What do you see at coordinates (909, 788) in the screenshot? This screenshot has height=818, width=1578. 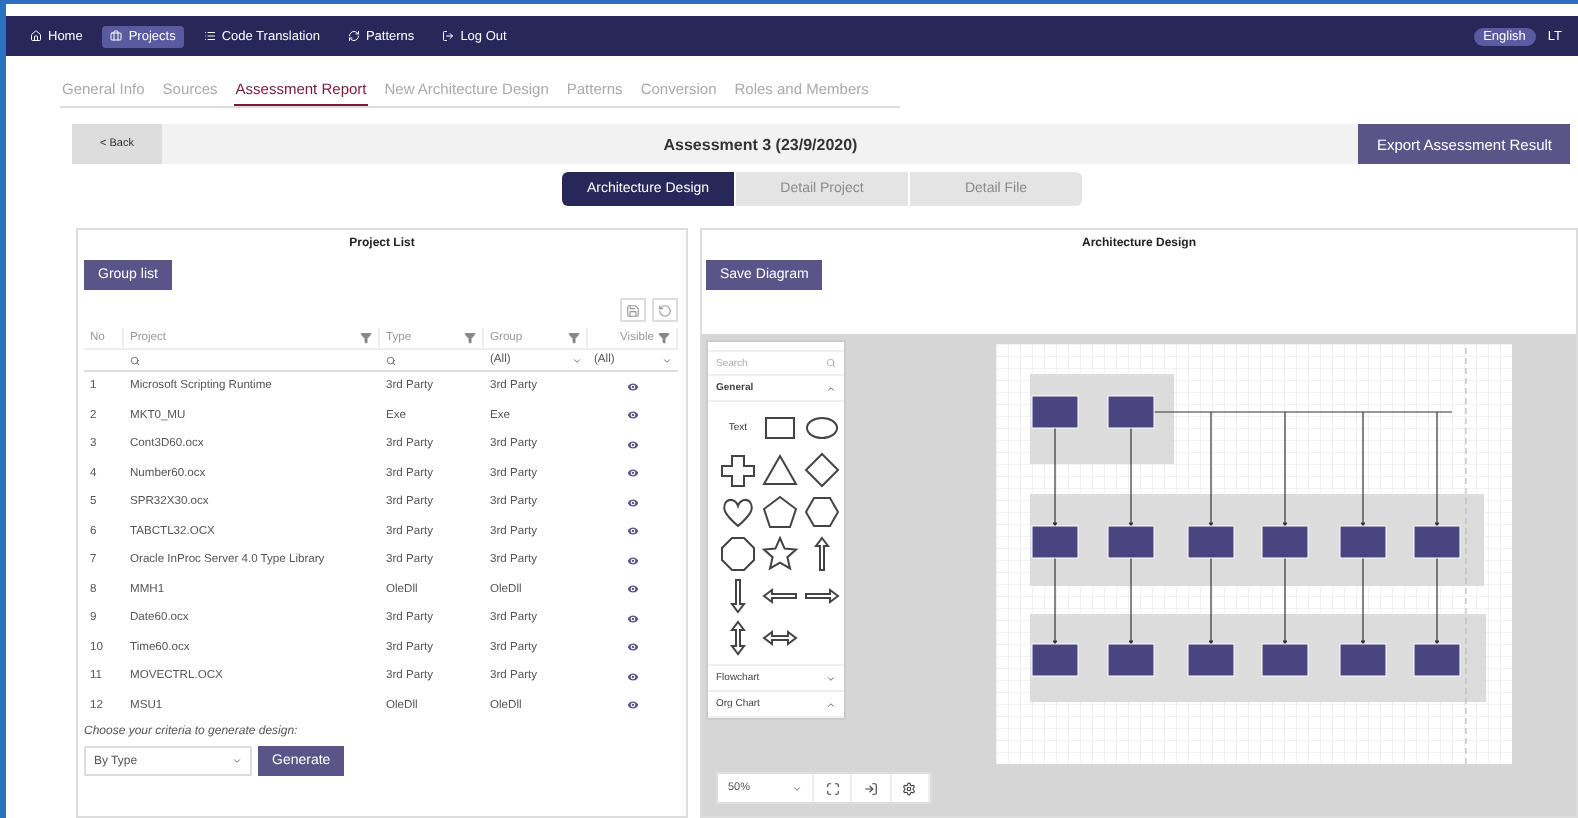 I see `settings-icon` at bounding box center [909, 788].